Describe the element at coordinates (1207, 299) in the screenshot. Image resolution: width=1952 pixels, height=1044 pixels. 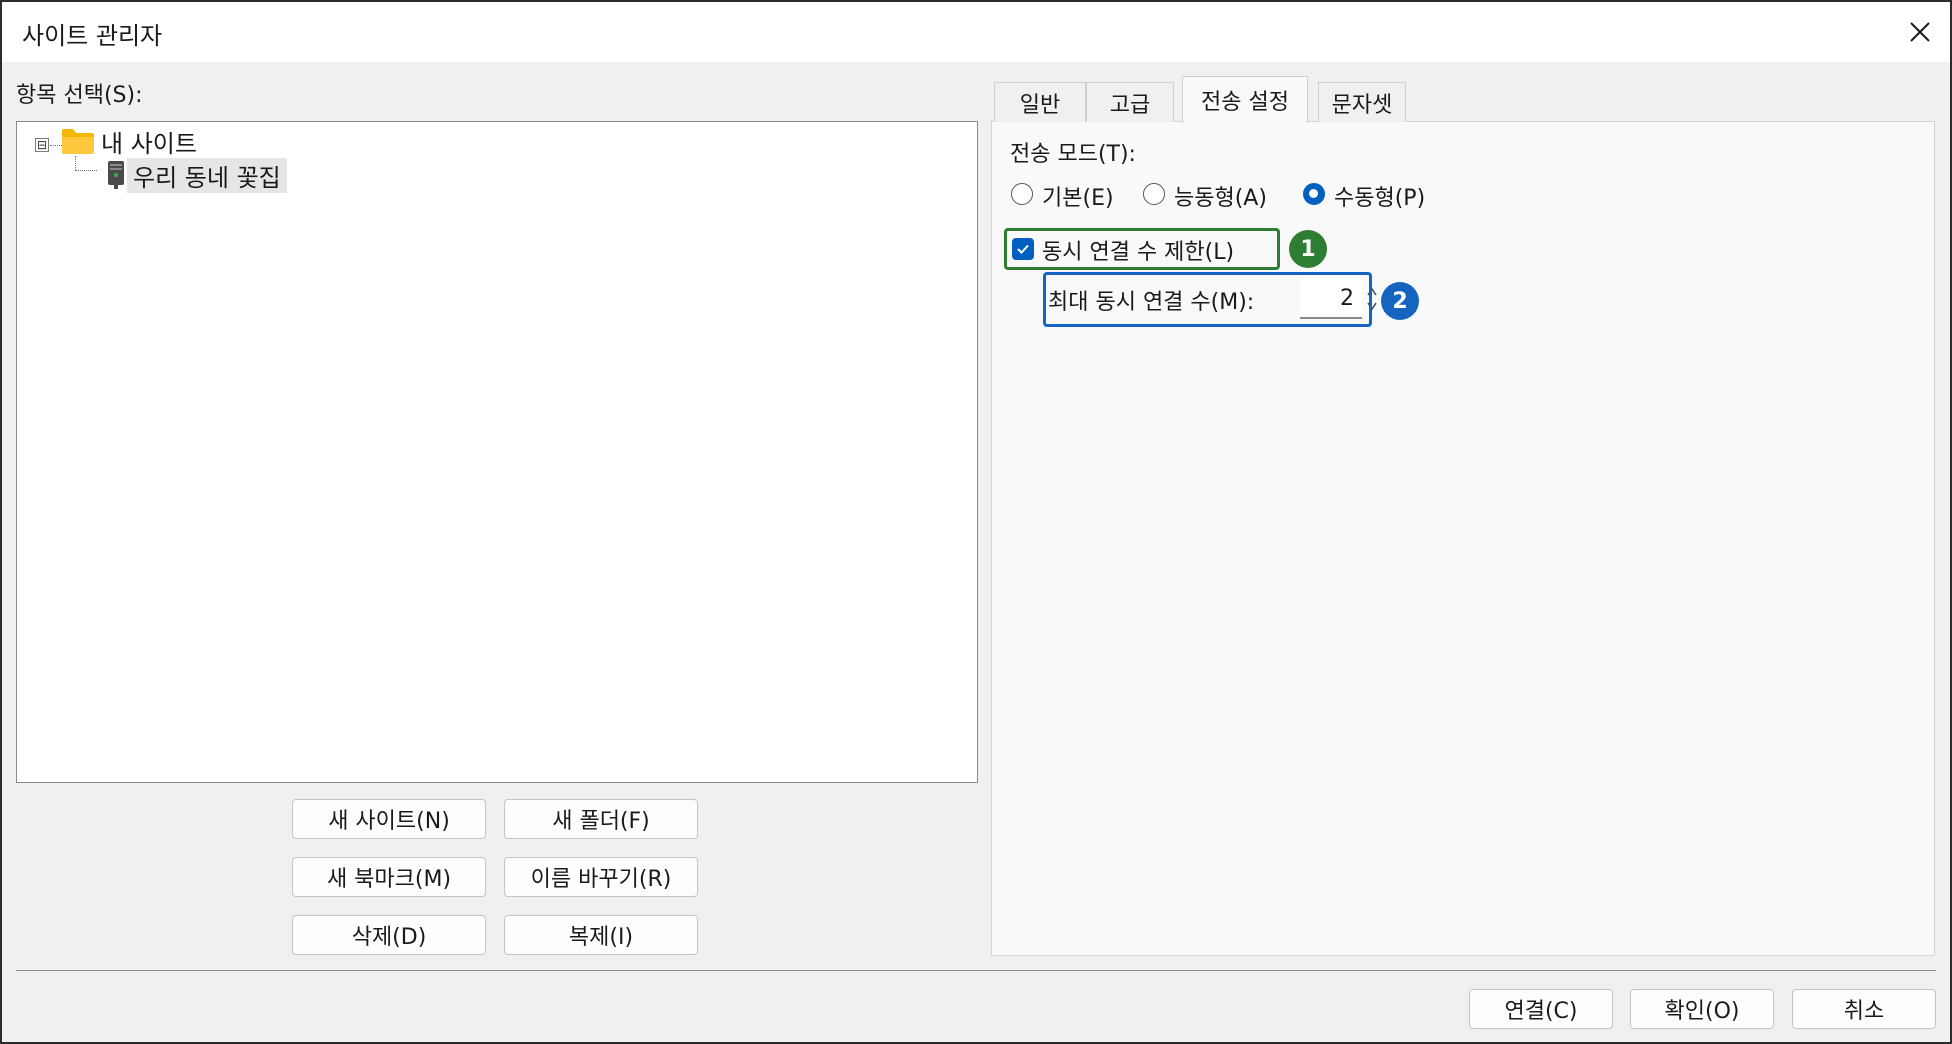
I see `highlight-box-max` at that location.